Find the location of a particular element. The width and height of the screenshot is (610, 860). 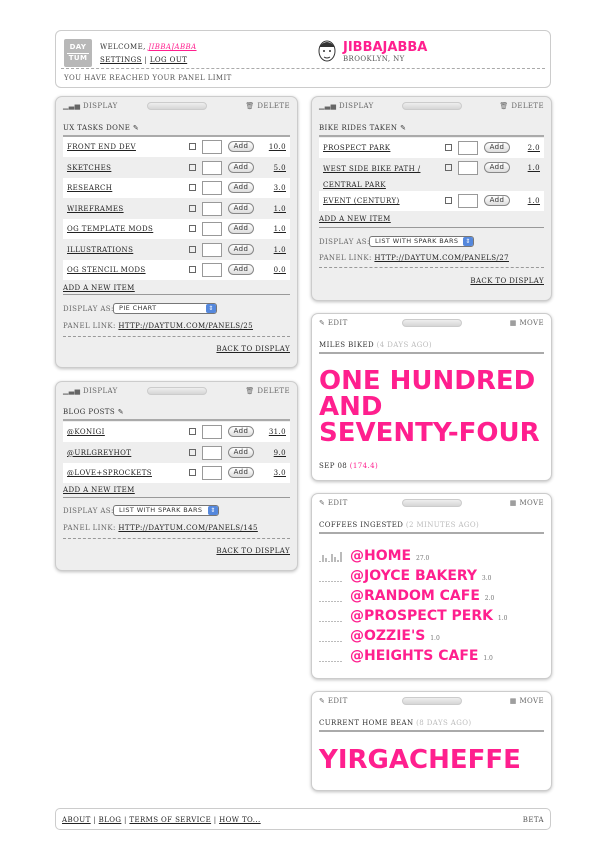

item-label: ILLUSTRATIONS is located at coordinates (100, 250).